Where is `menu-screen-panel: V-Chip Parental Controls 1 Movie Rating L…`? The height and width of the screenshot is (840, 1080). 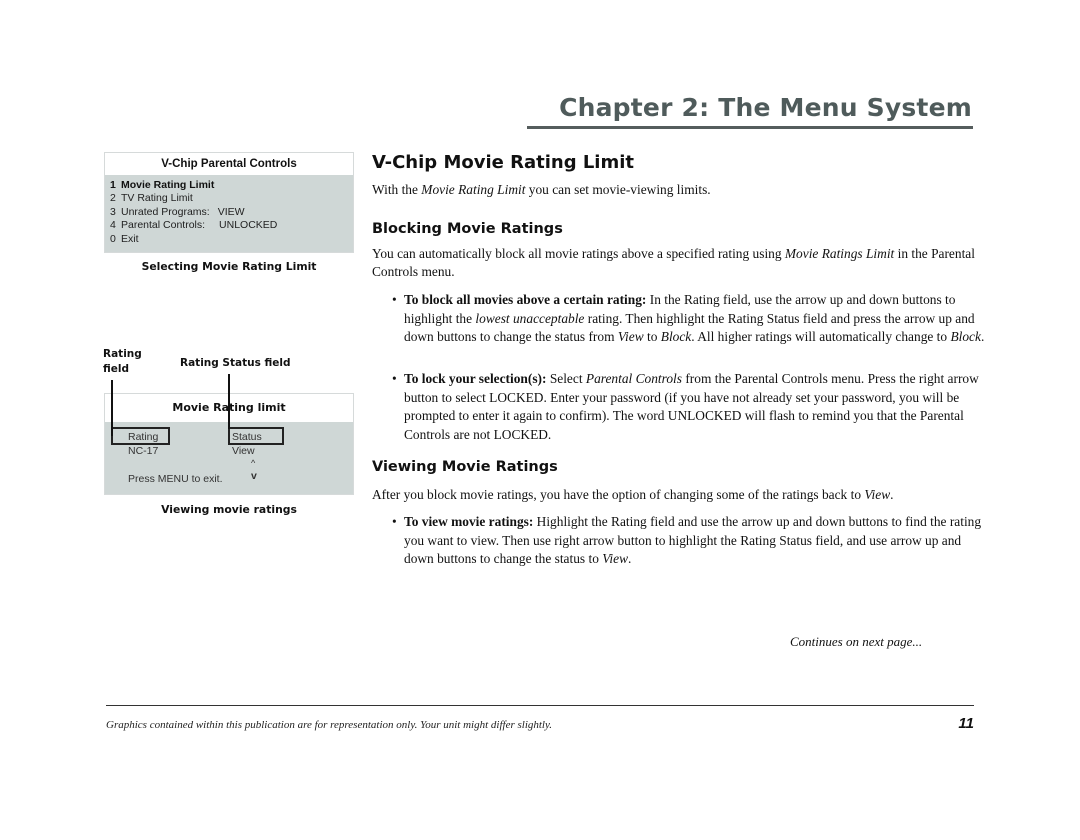 menu-screen-panel: V-Chip Parental Controls 1 Movie Rating L… is located at coordinates (229, 202).